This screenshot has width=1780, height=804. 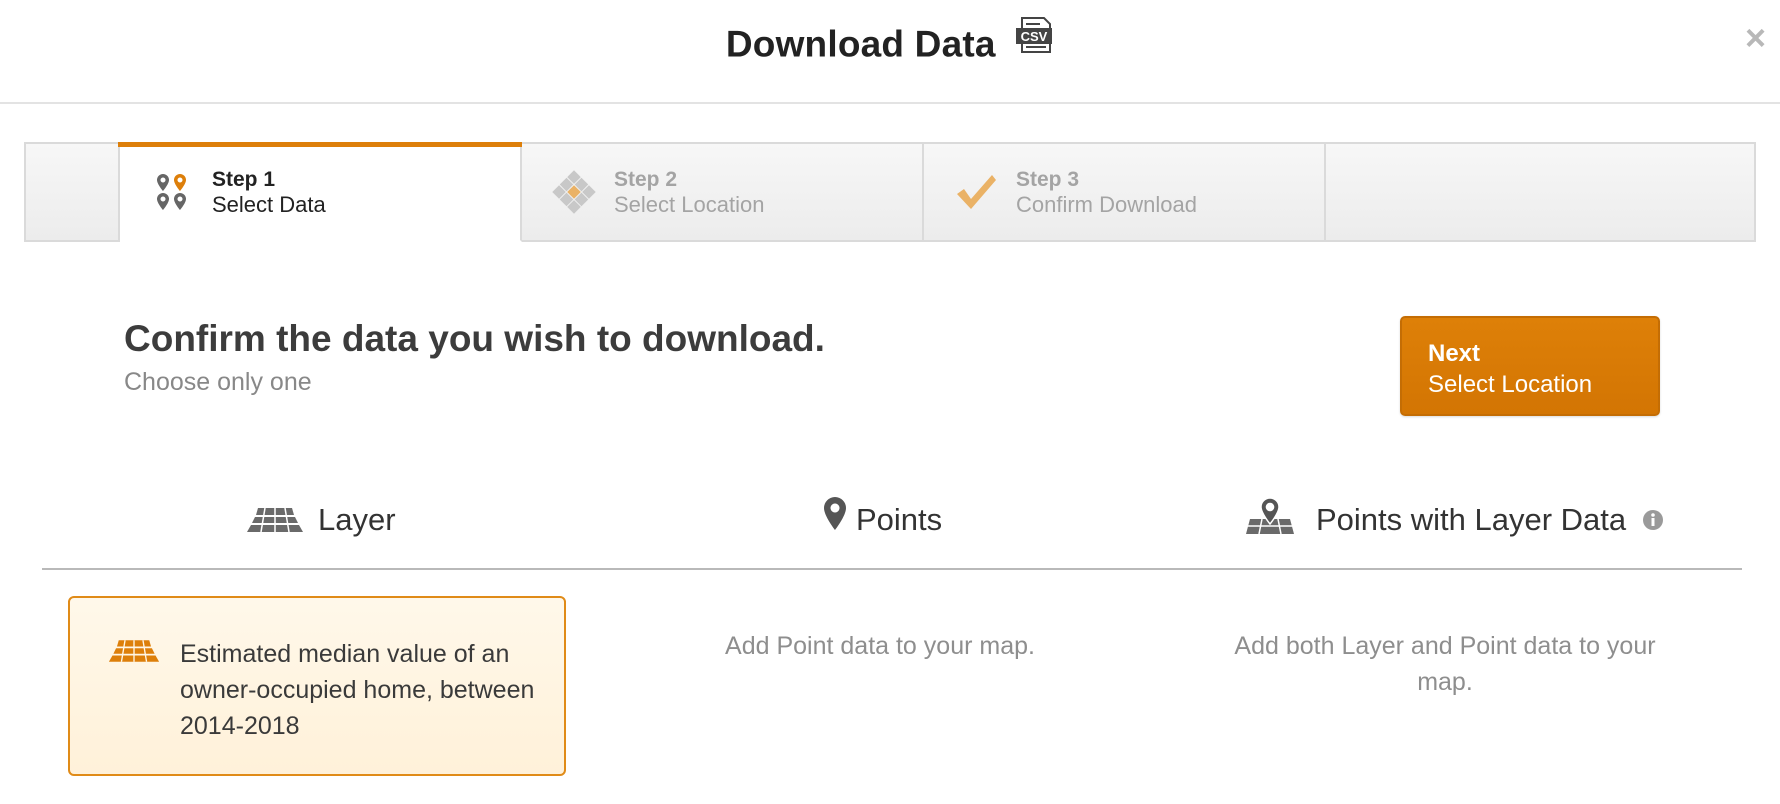 I want to click on close-button: ×, so click(x=1755, y=38).